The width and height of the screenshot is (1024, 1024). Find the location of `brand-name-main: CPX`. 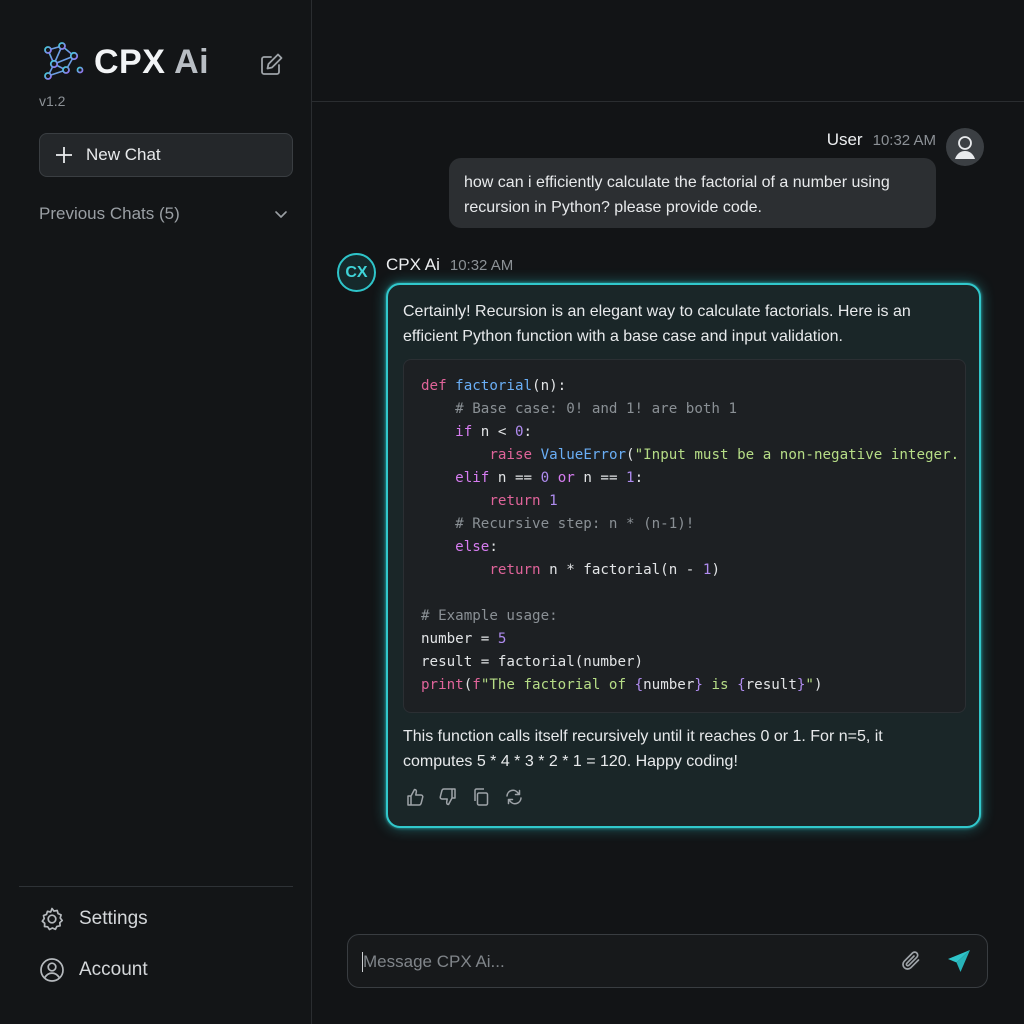

brand-name-main: CPX is located at coordinates (130, 61).